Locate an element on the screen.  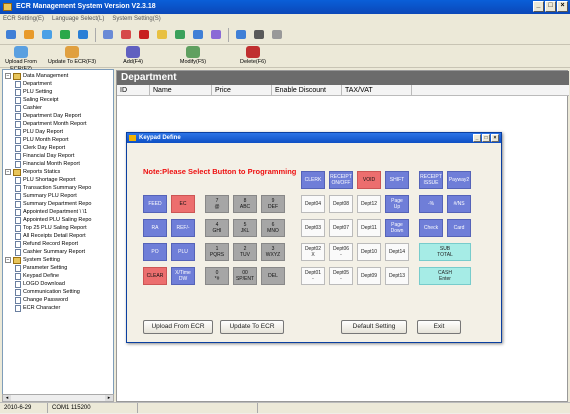
refresh-icon is located at coordinates (83, 34).